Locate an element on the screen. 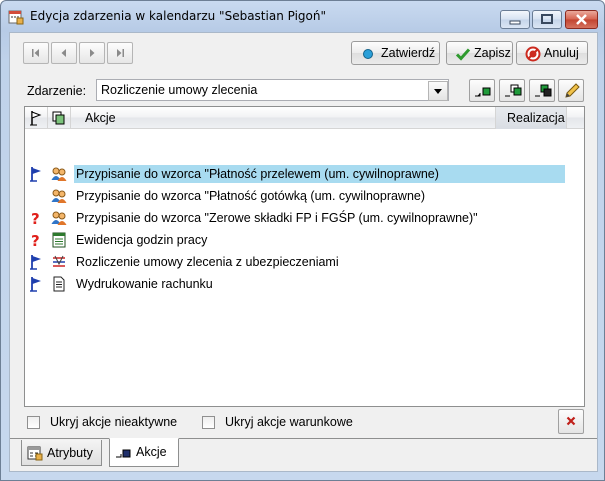 This screenshot has height=481, width=605. settlement-icon is located at coordinates (59, 261).